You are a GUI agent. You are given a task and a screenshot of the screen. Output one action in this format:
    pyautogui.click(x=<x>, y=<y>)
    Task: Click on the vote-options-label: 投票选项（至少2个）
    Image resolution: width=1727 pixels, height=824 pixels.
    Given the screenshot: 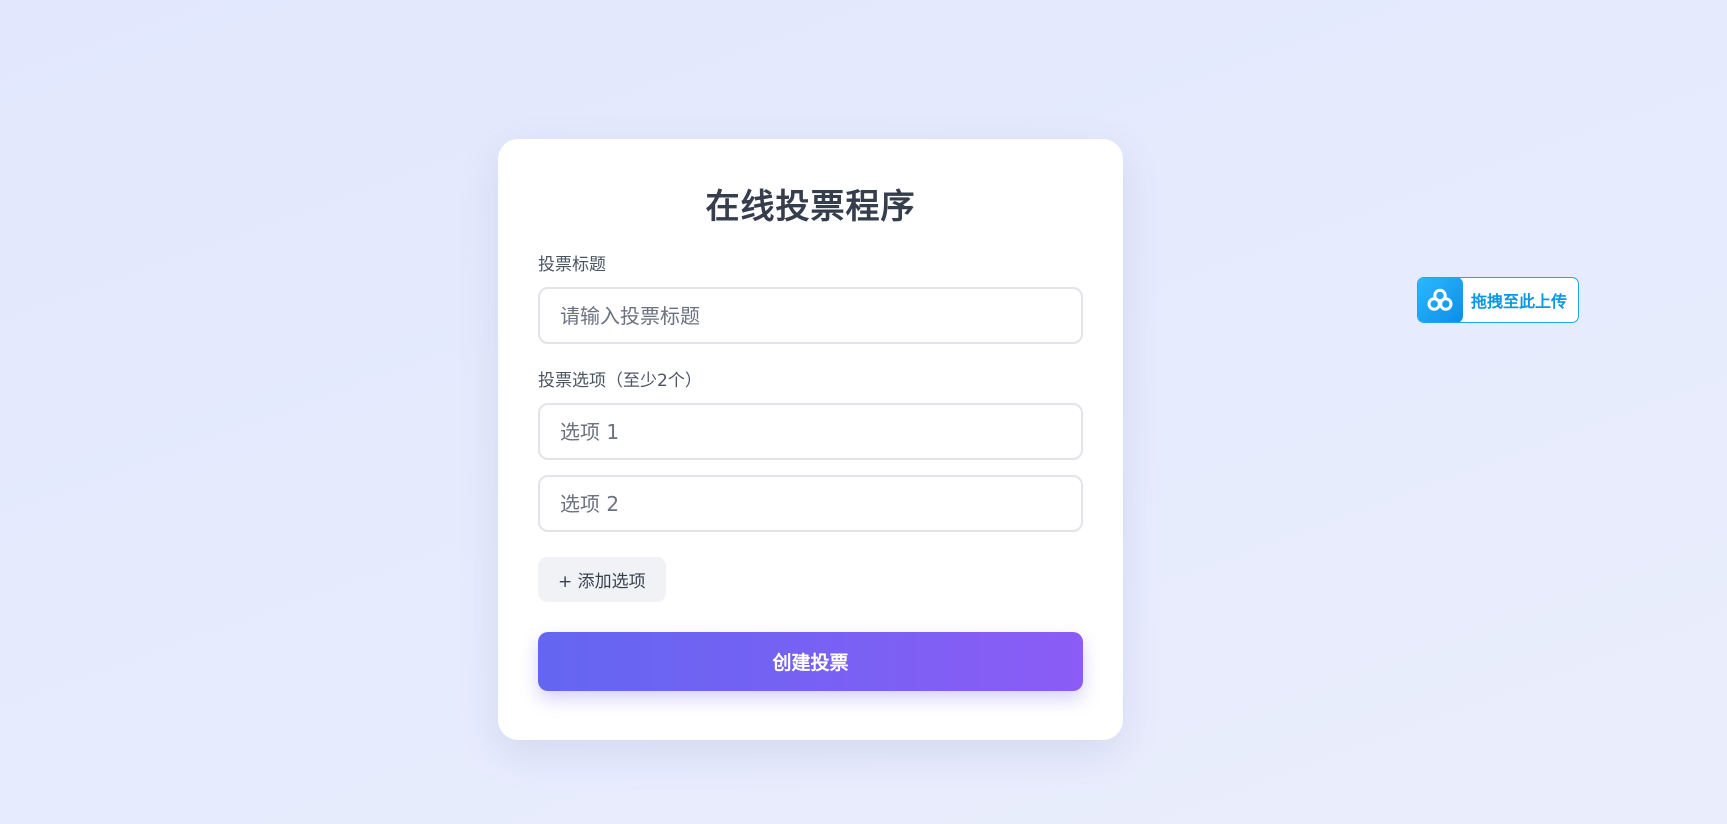 What is the action you would take?
    pyautogui.click(x=620, y=381)
    